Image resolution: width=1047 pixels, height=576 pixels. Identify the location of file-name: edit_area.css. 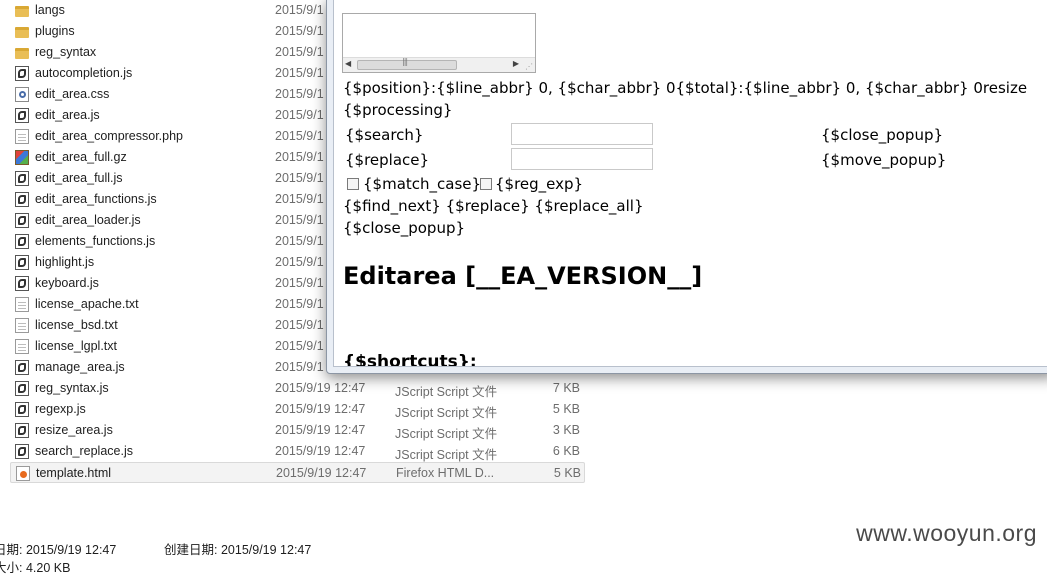
(72, 94).